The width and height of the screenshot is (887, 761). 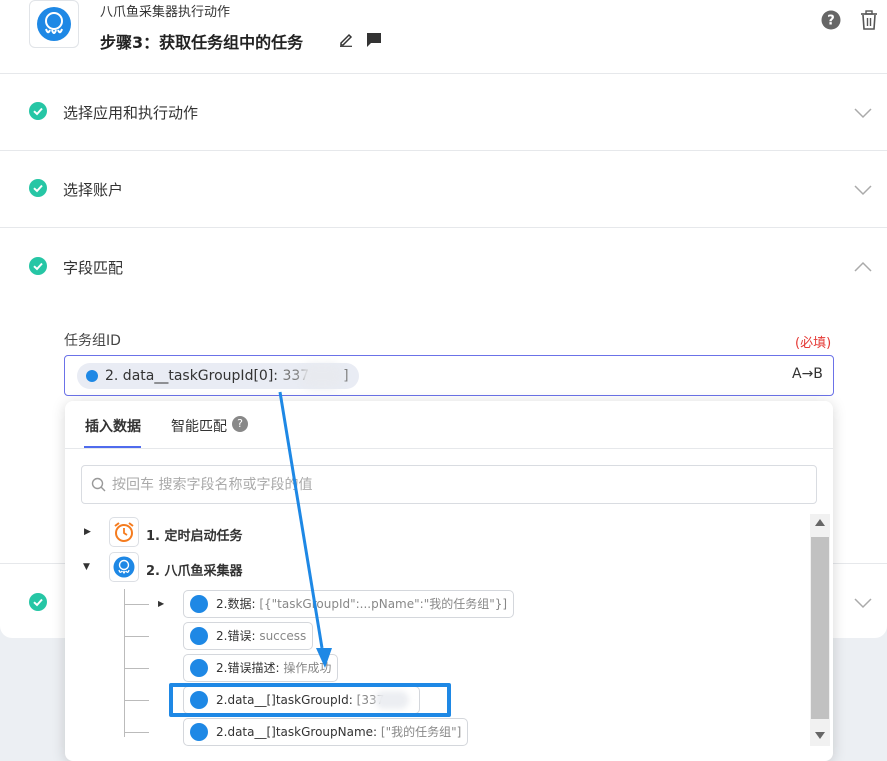 What do you see at coordinates (92, 341) in the screenshot?
I see `field-label: 任务组ID` at bounding box center [92, 341].